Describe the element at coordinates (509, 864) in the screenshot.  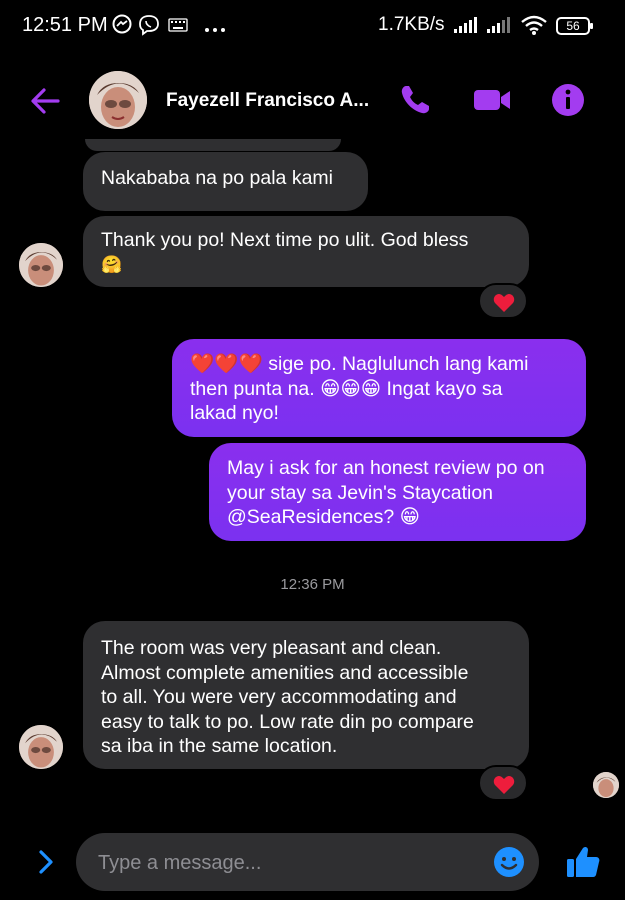
I see `emoji-smile-icon` at that location.